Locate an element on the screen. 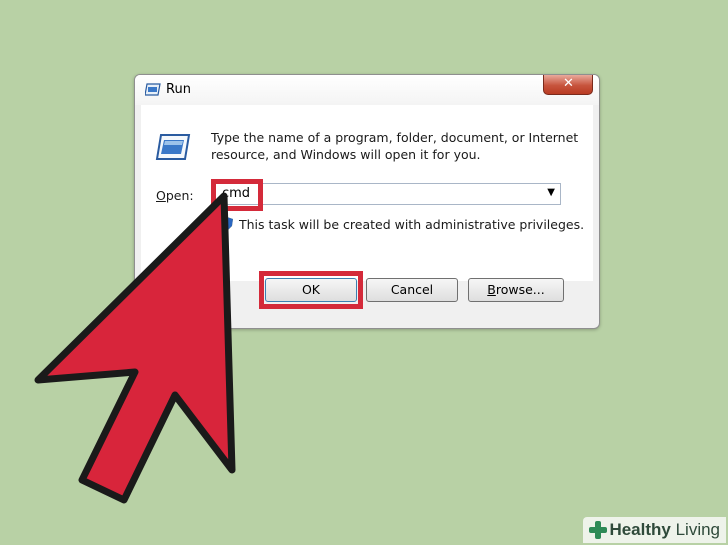  healthy-living-watermark: Healthy Living is located at coordinates (654, 530).